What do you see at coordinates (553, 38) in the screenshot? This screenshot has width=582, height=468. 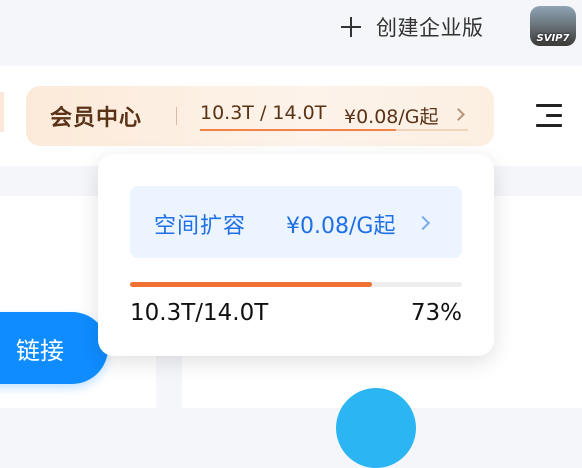 I see `svip-badge: SVIP7` at bounding box center [553, 38].